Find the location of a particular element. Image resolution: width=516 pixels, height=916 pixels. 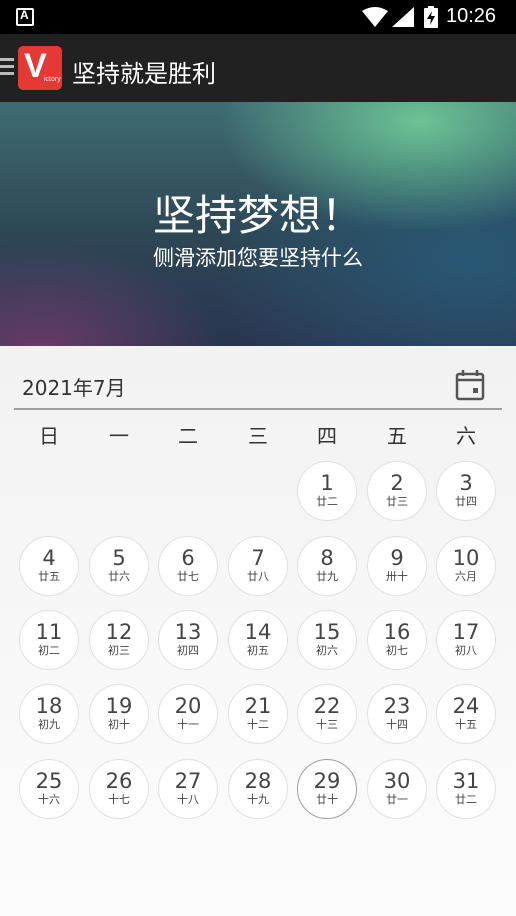

day-cell: 19 初十 is located at coordinates (119, 714).